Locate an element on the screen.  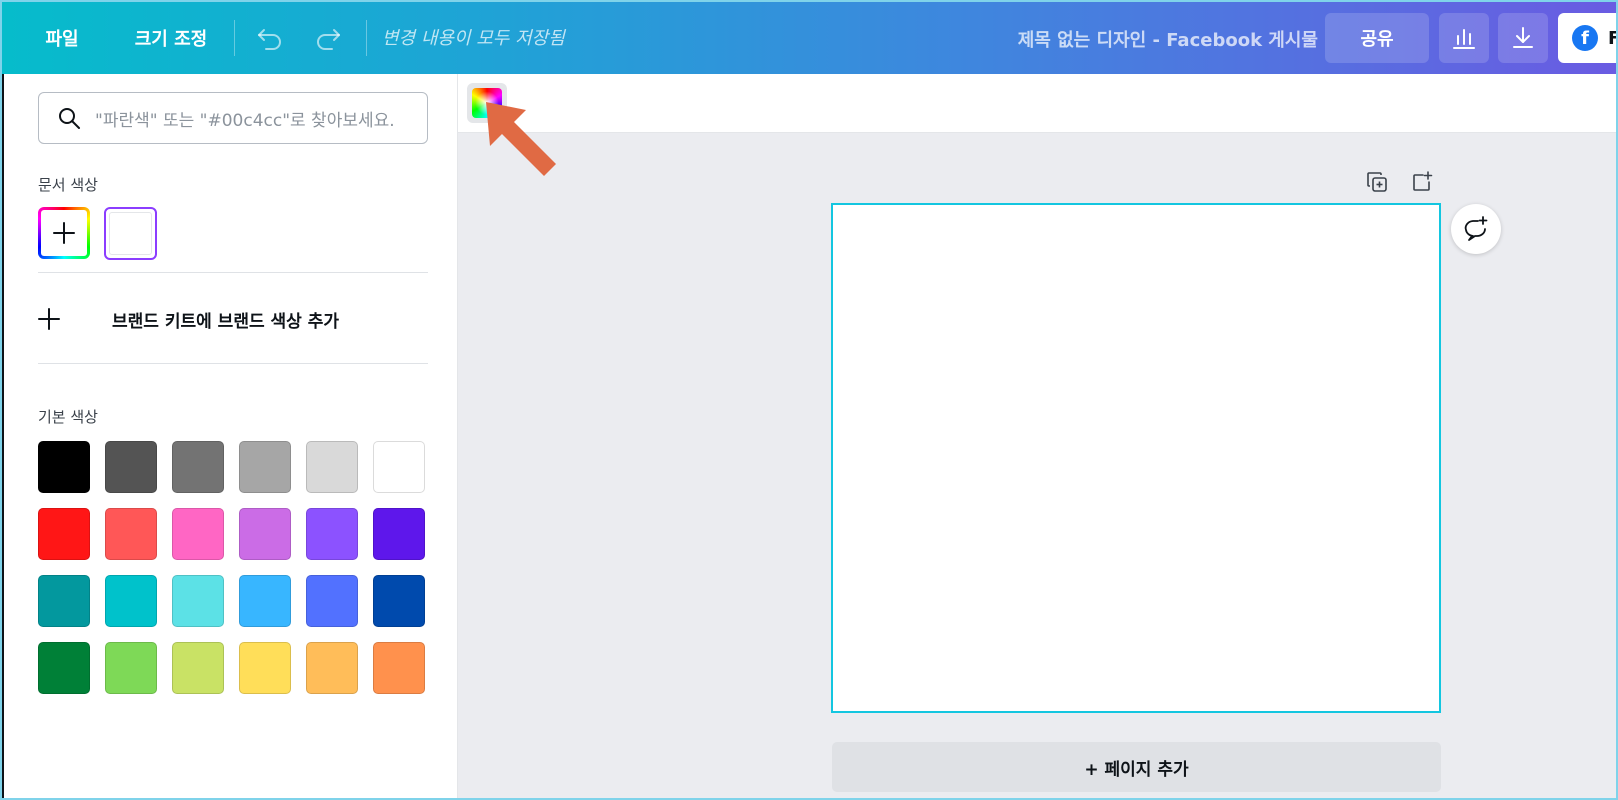
duplicate-icon is located at coordinates (1377, 182).